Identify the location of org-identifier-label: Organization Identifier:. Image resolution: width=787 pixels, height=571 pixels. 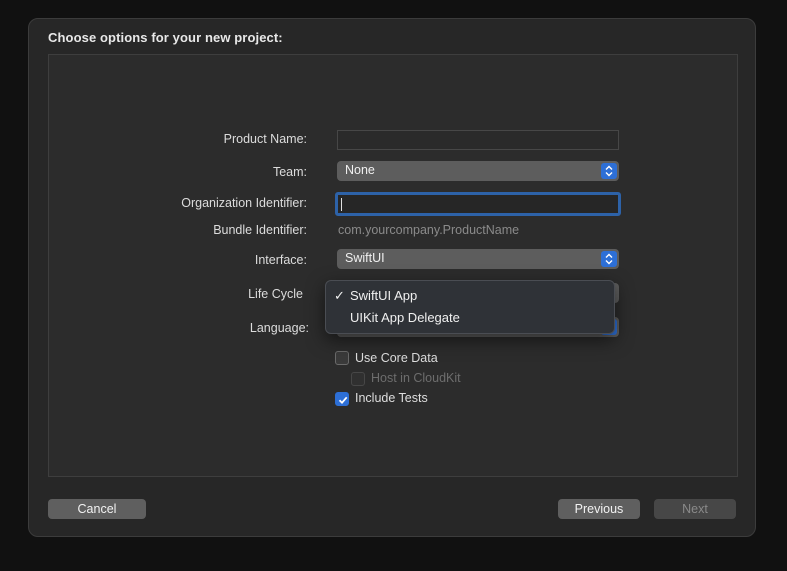
(244, 203).